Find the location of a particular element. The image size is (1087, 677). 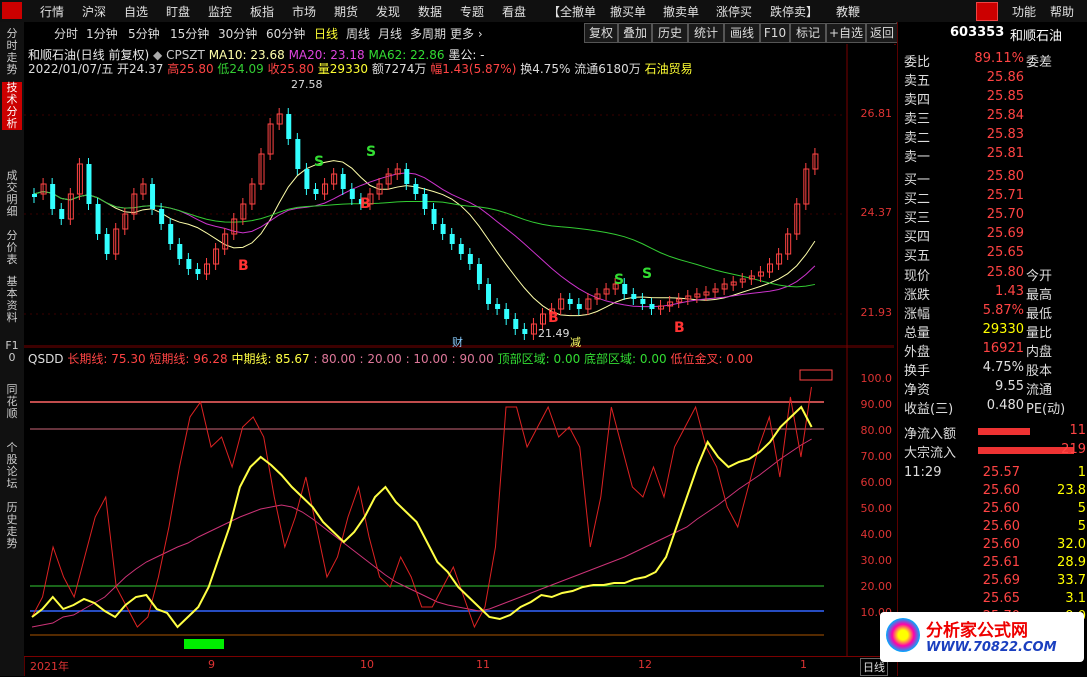

huaxian-button: 画线 is located at coordinates (742, 33).